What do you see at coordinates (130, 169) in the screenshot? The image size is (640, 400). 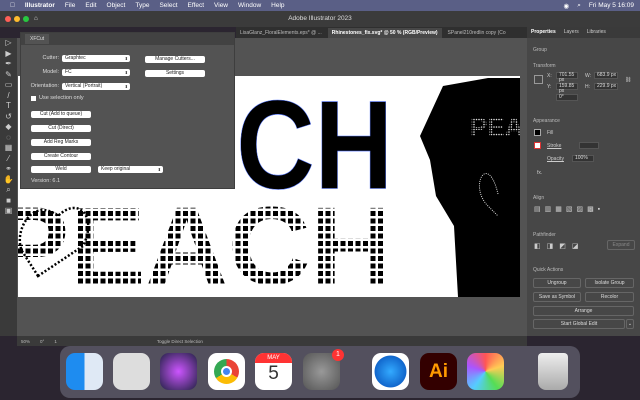 I see `weld-option-select: Keep original` at bounding box center [130, 169].